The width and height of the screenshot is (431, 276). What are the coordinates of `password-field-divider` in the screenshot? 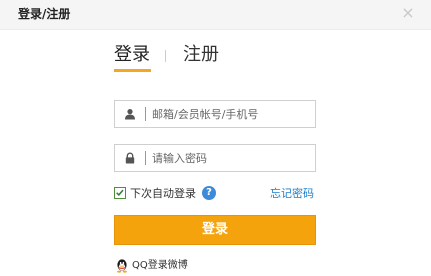 It's located at (145, 158).